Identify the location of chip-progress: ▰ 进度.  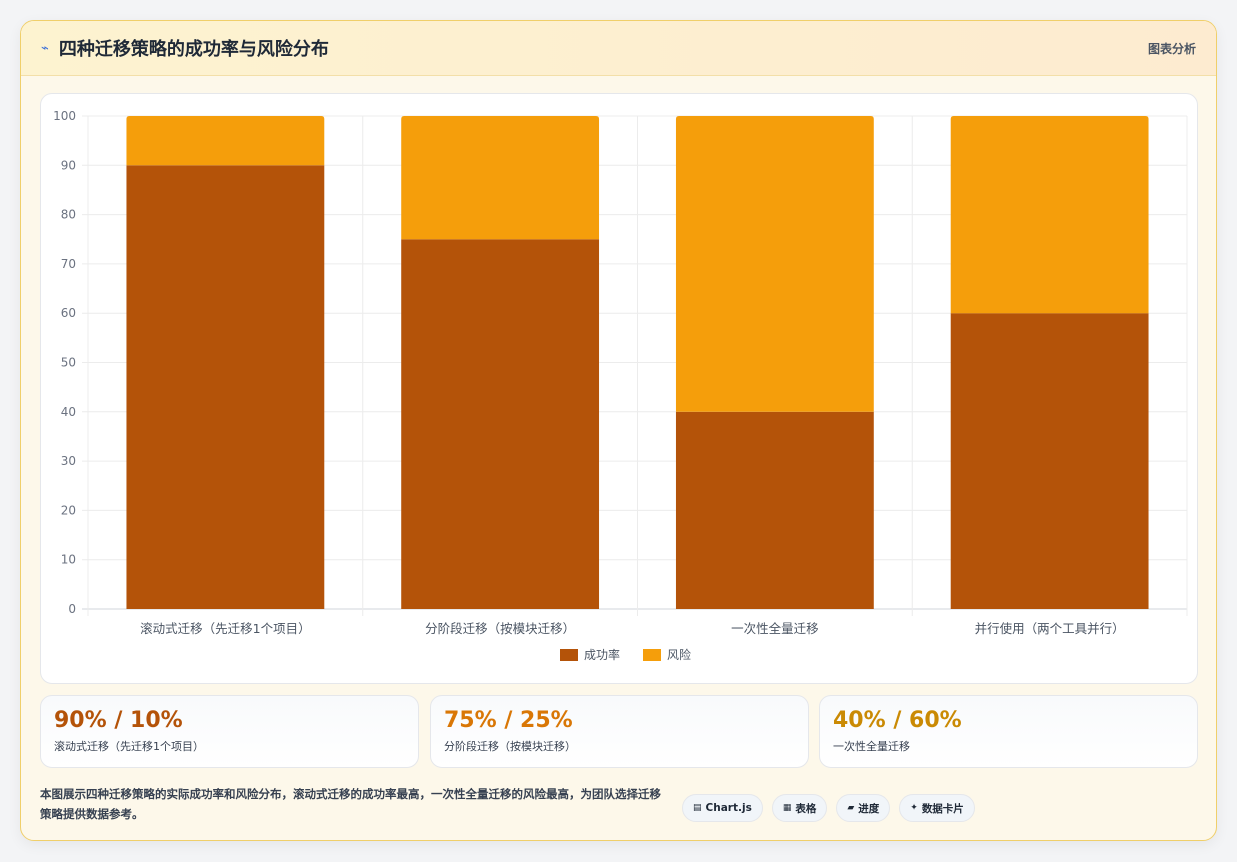
(863, 808).